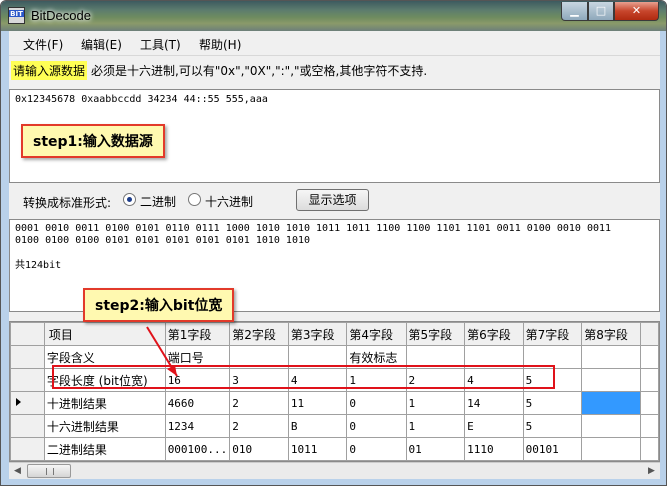 The image size is (667, 486). Describe the element at coordinates (611, 334) in the screenshot. I see `column-header: 第8字段` at that location.